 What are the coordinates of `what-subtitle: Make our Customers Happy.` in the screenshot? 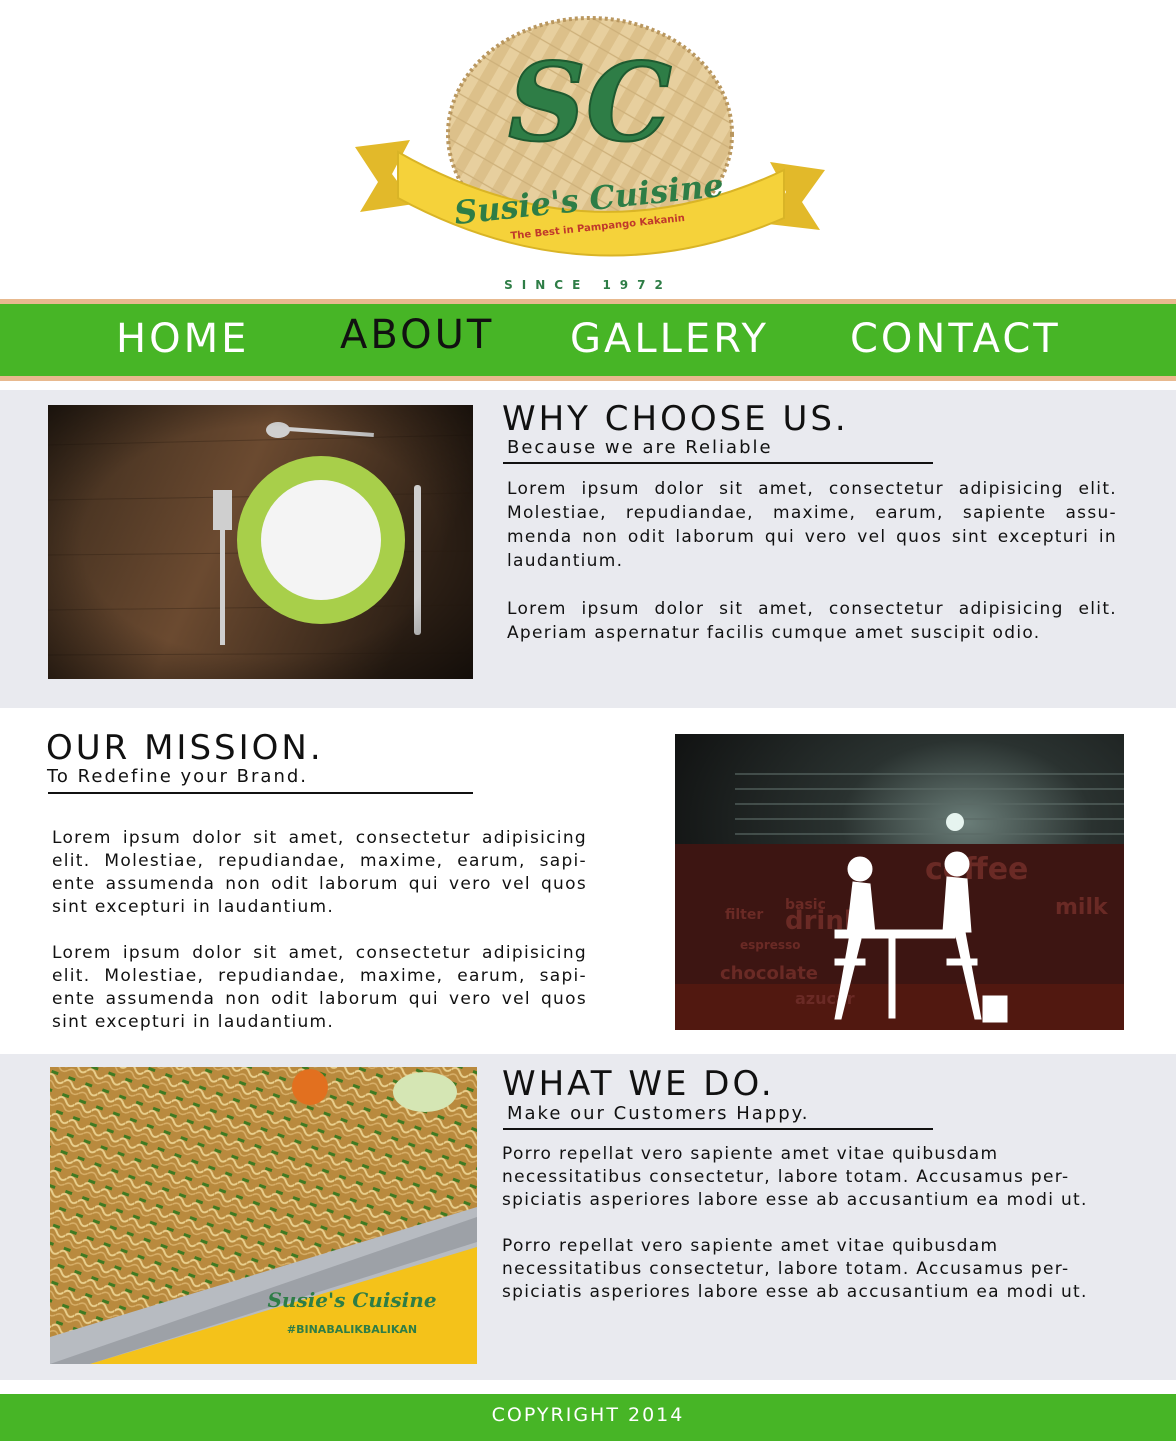 It's located at (658, 1113).